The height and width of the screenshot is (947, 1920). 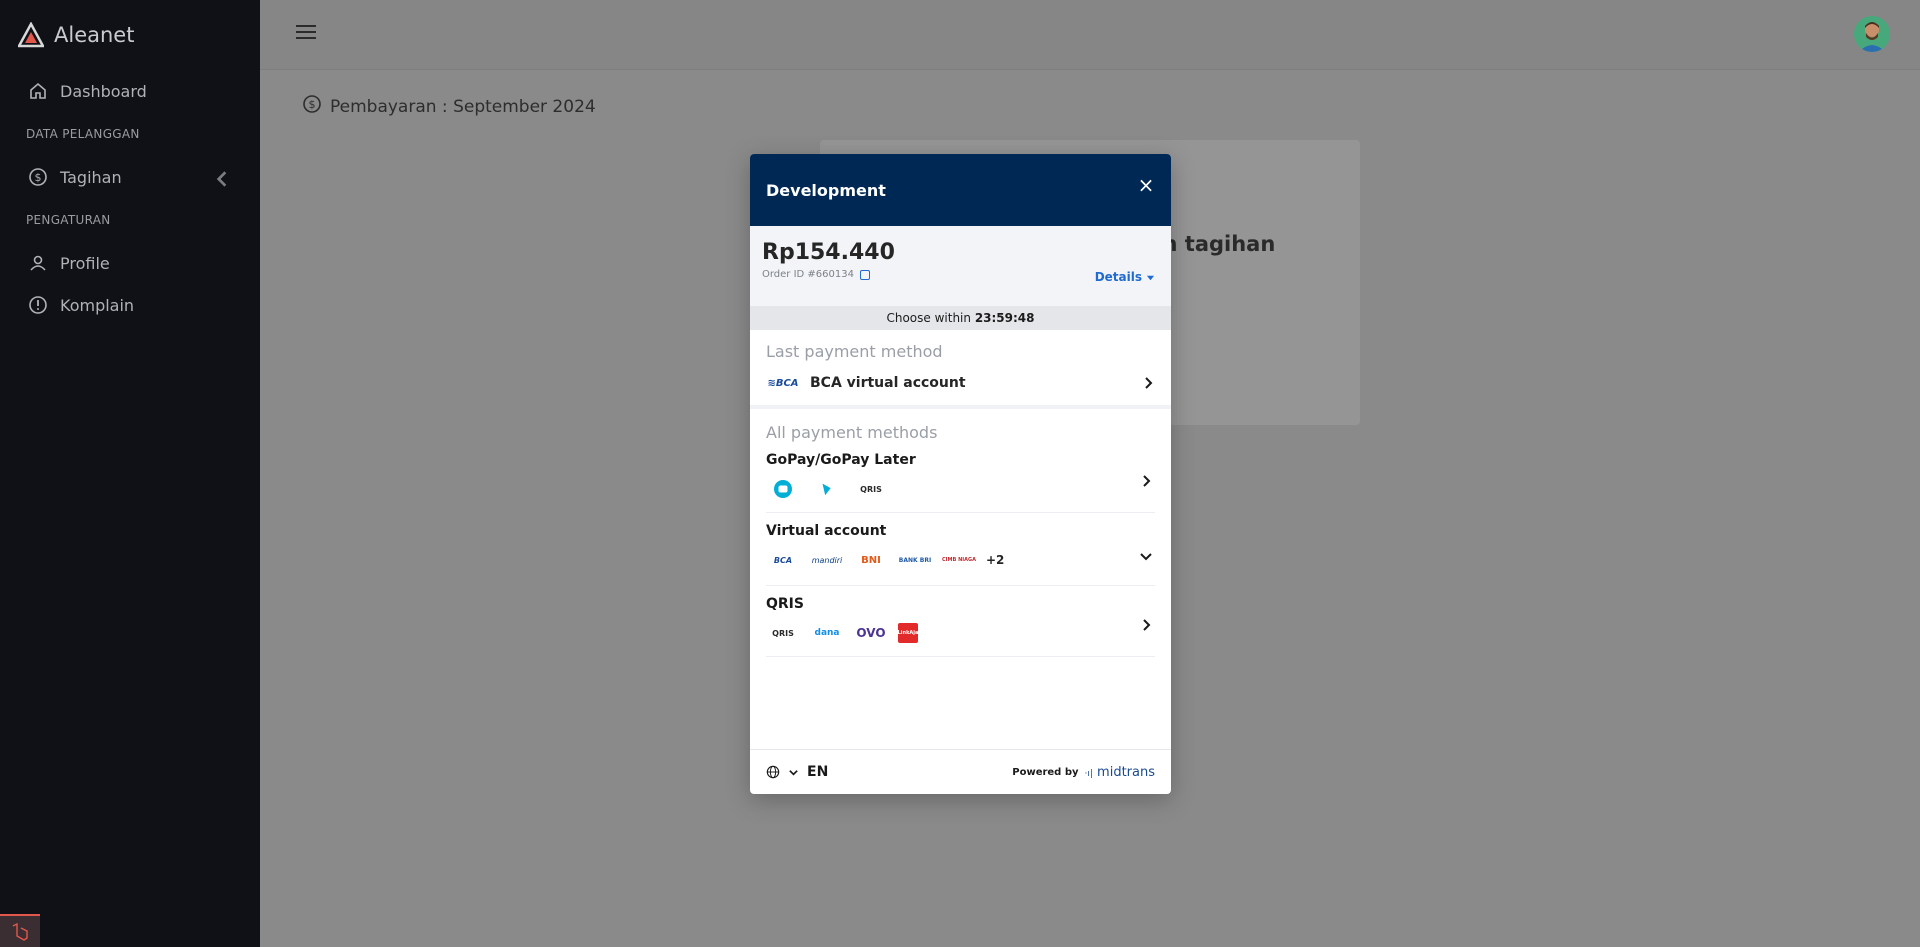 What do you see at coordinates (20, 930) in the screenshot?
I see `laravel-debug-icon` at bounding box center [20, 930].